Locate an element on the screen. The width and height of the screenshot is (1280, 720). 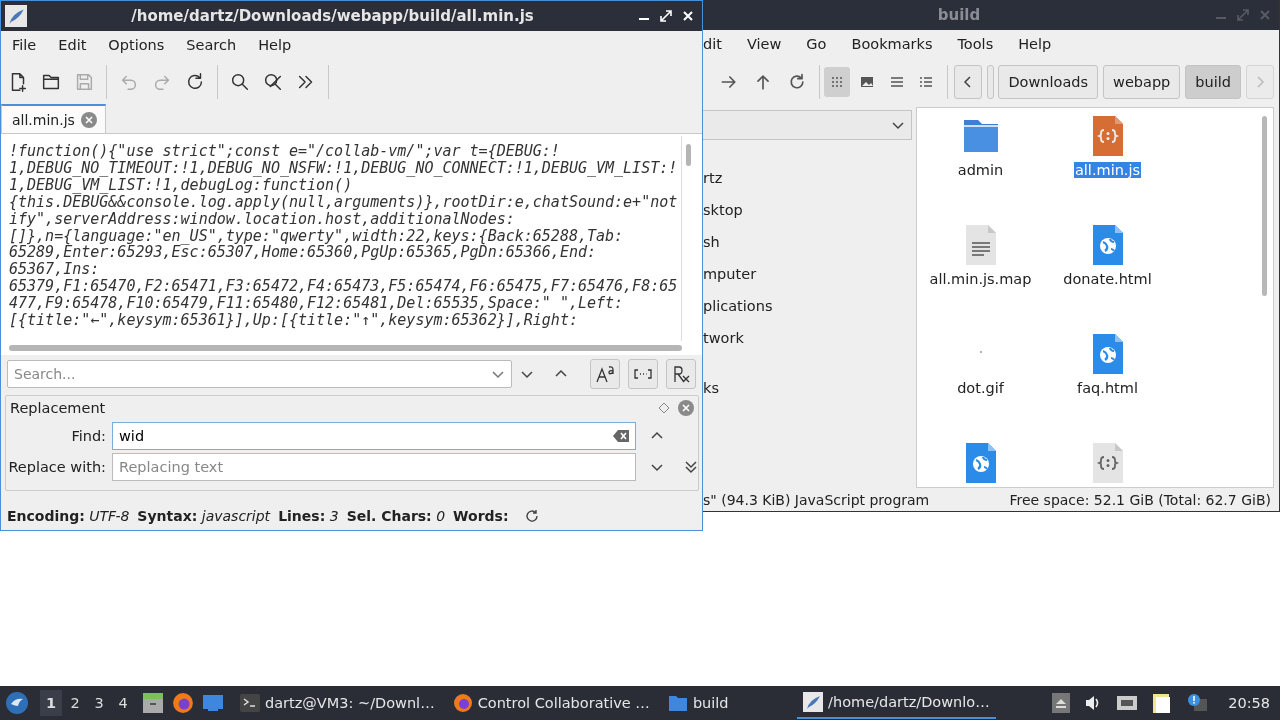
status-text: s" (94.3 KiB) JavaScript program is located at coordinates (816, 500).